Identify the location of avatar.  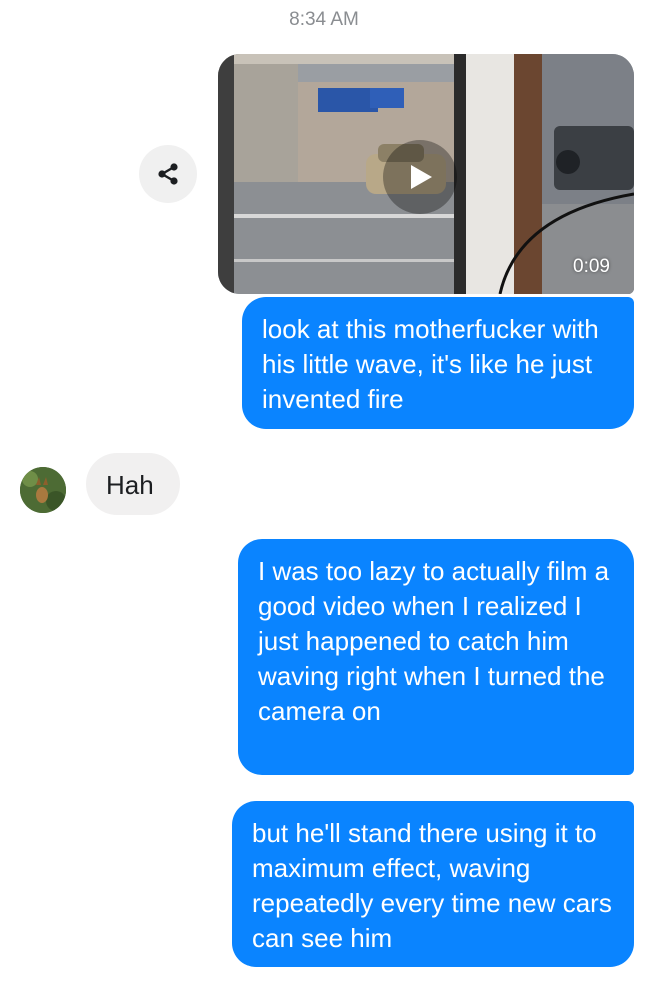
(43, 490).